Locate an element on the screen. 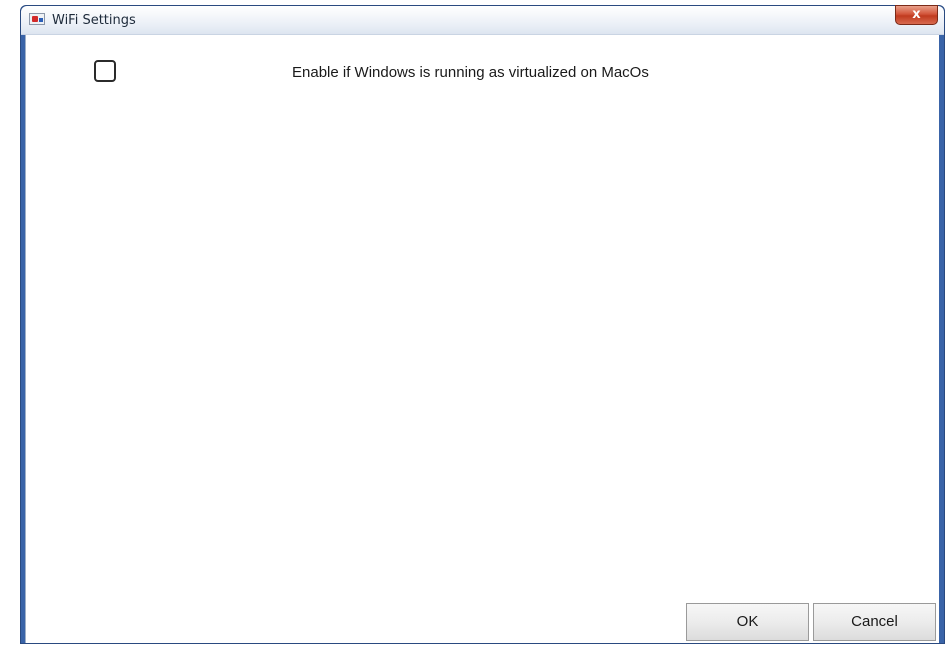 The width and height of the screenshot is (949, 646). title-bar: WiFi Settings x is located at coordinates (482, 20).